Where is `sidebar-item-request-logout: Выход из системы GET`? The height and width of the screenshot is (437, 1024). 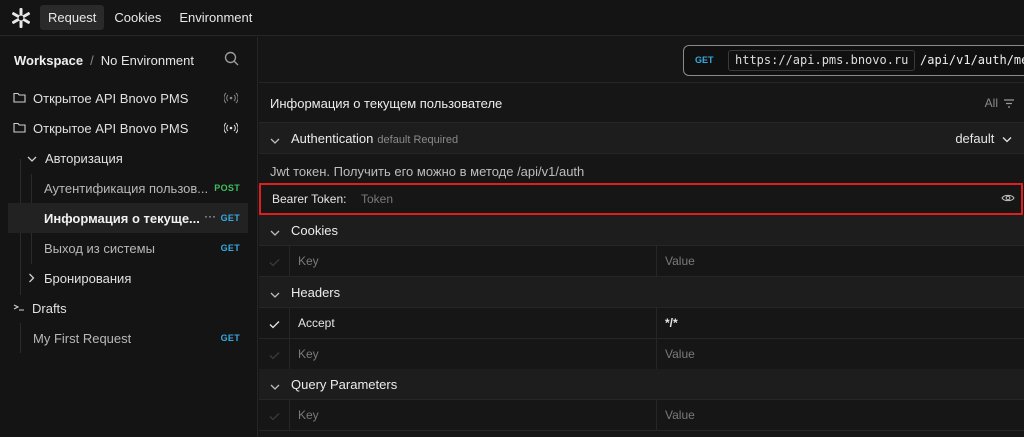
sidebar-item-request-logout: Выход из системы GET is located at coordinates (128, 248).